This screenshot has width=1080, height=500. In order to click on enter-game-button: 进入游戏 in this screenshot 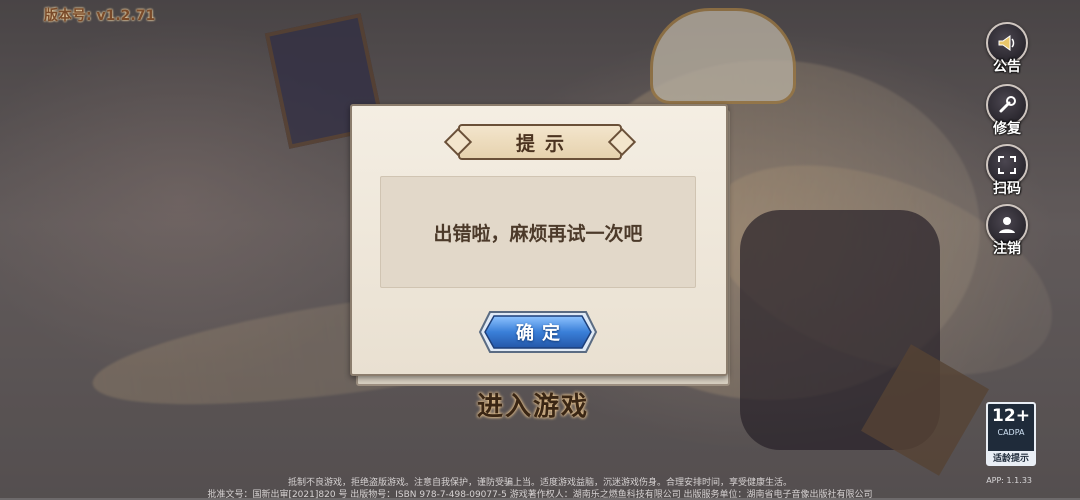, I will do `click(533, 404)`.